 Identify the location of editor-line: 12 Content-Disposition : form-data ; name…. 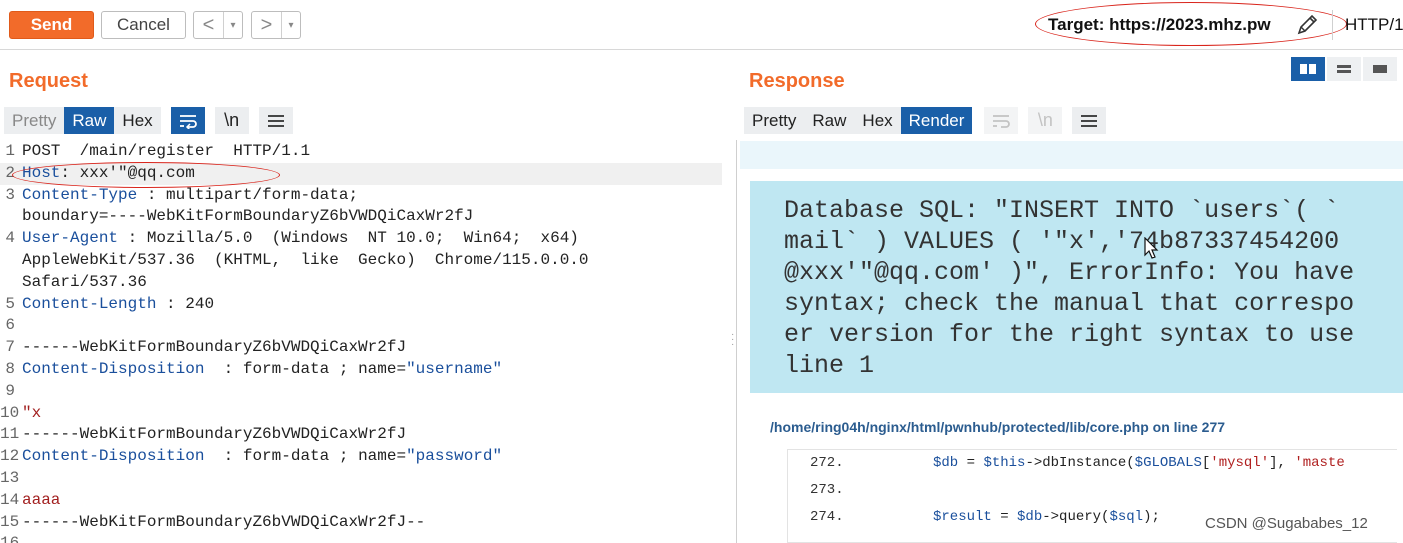
(361, 457).